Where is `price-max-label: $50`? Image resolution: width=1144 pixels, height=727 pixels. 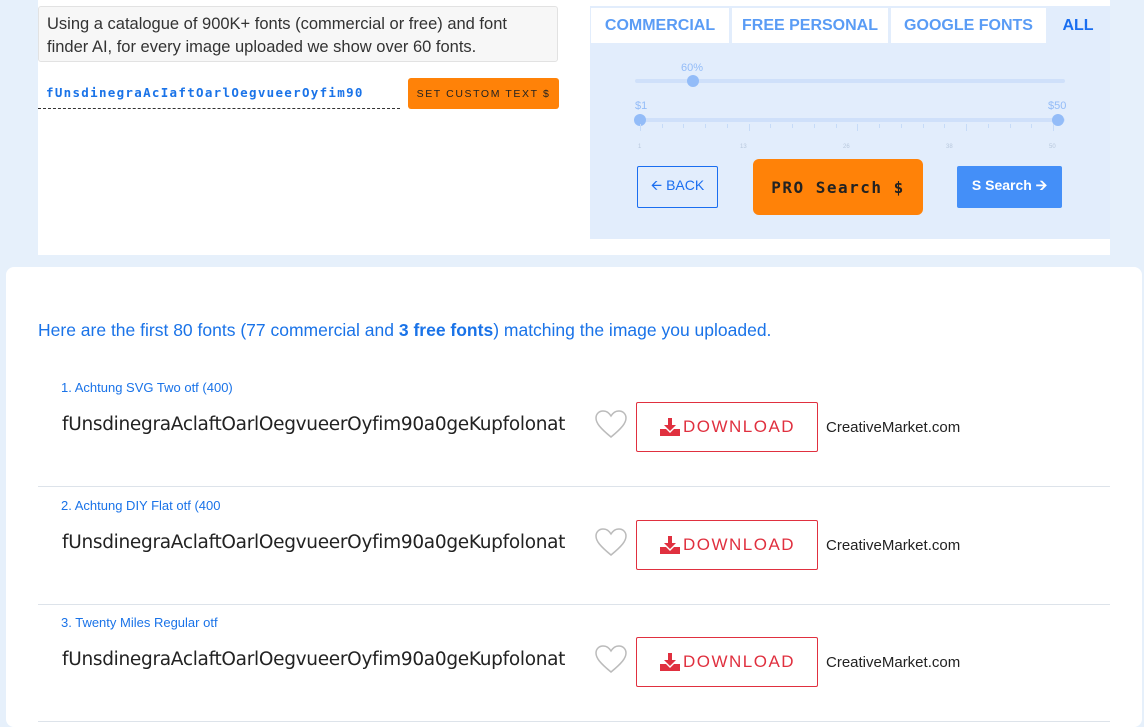 price-max-label: $50 is located at coordinates (1057, 106).